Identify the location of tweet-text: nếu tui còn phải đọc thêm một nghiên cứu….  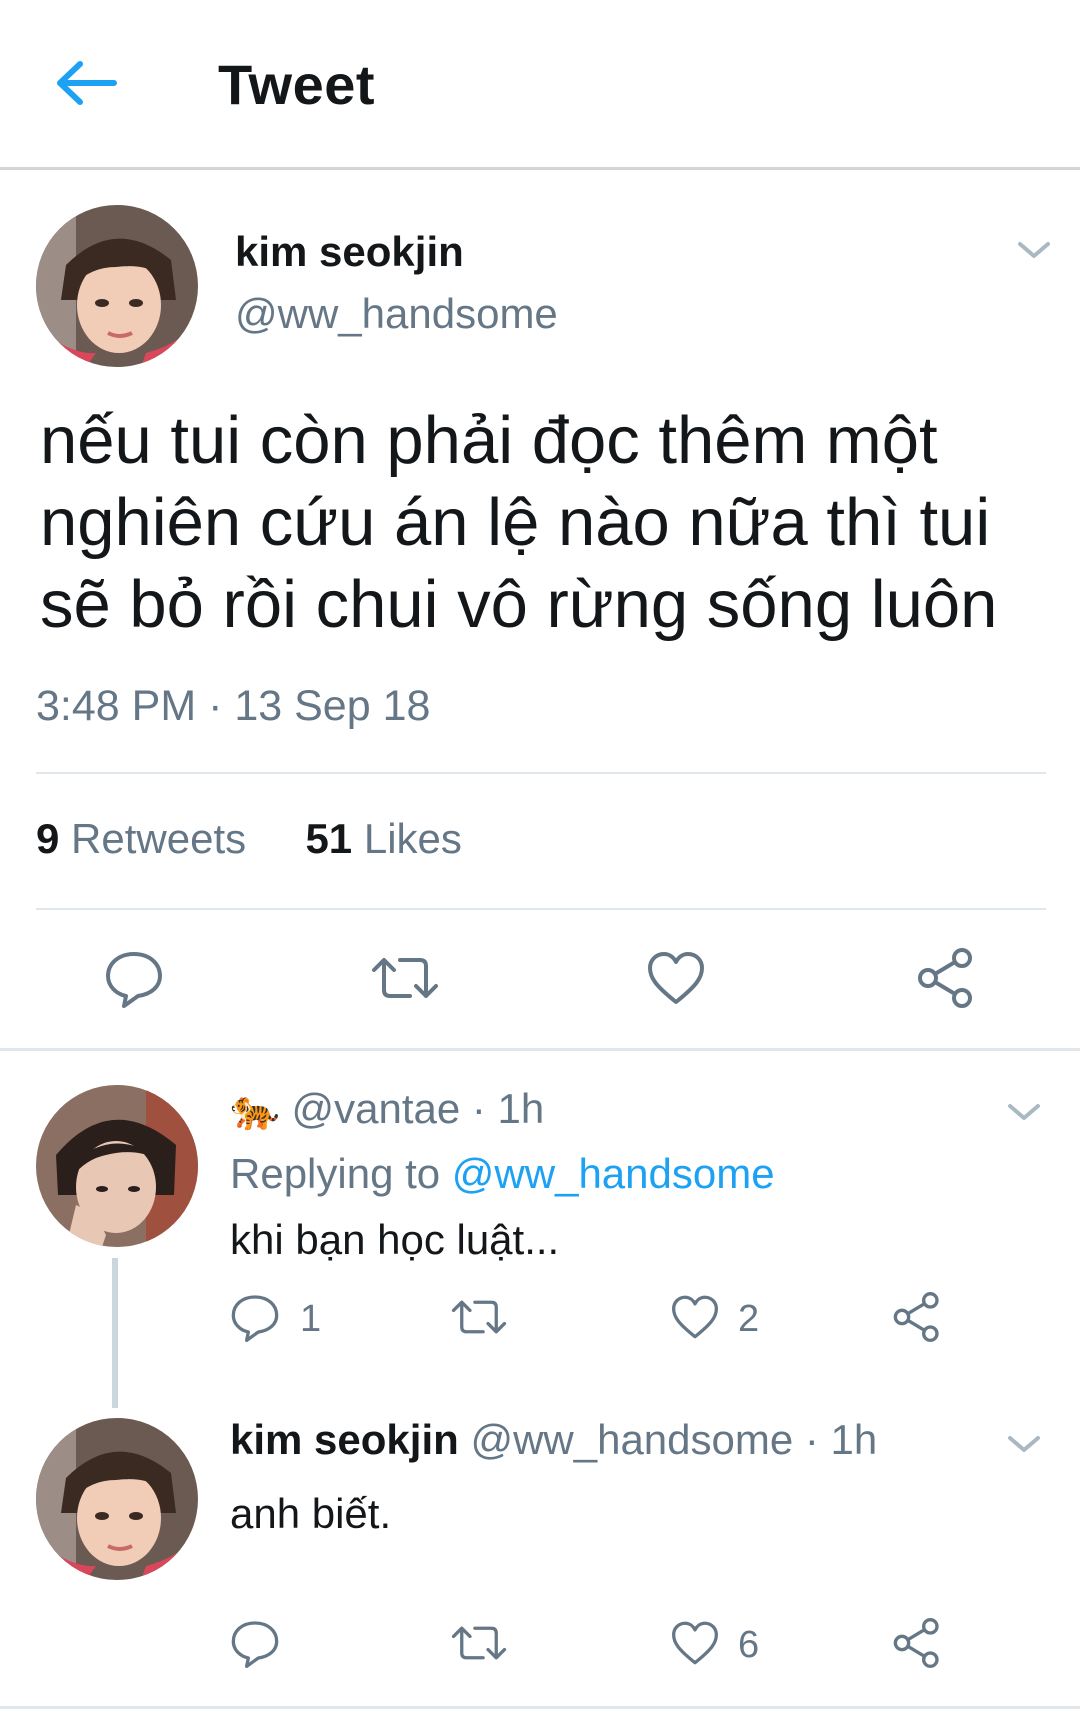
(519, 522).